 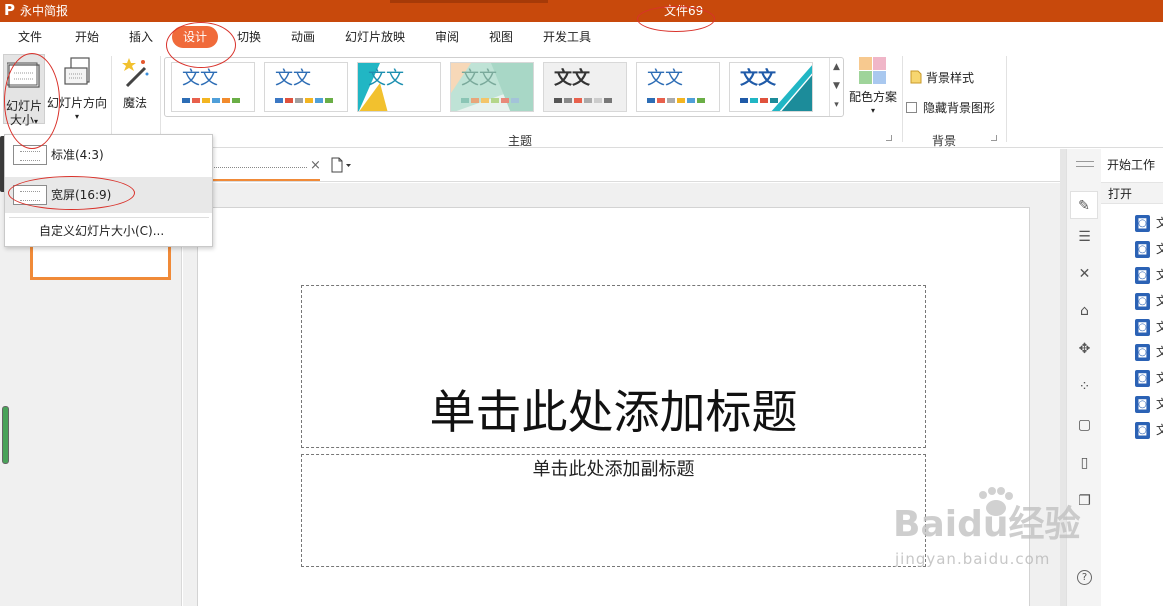 I want to click on clipboard-icon: ▯, so click(x=1084, y=463).